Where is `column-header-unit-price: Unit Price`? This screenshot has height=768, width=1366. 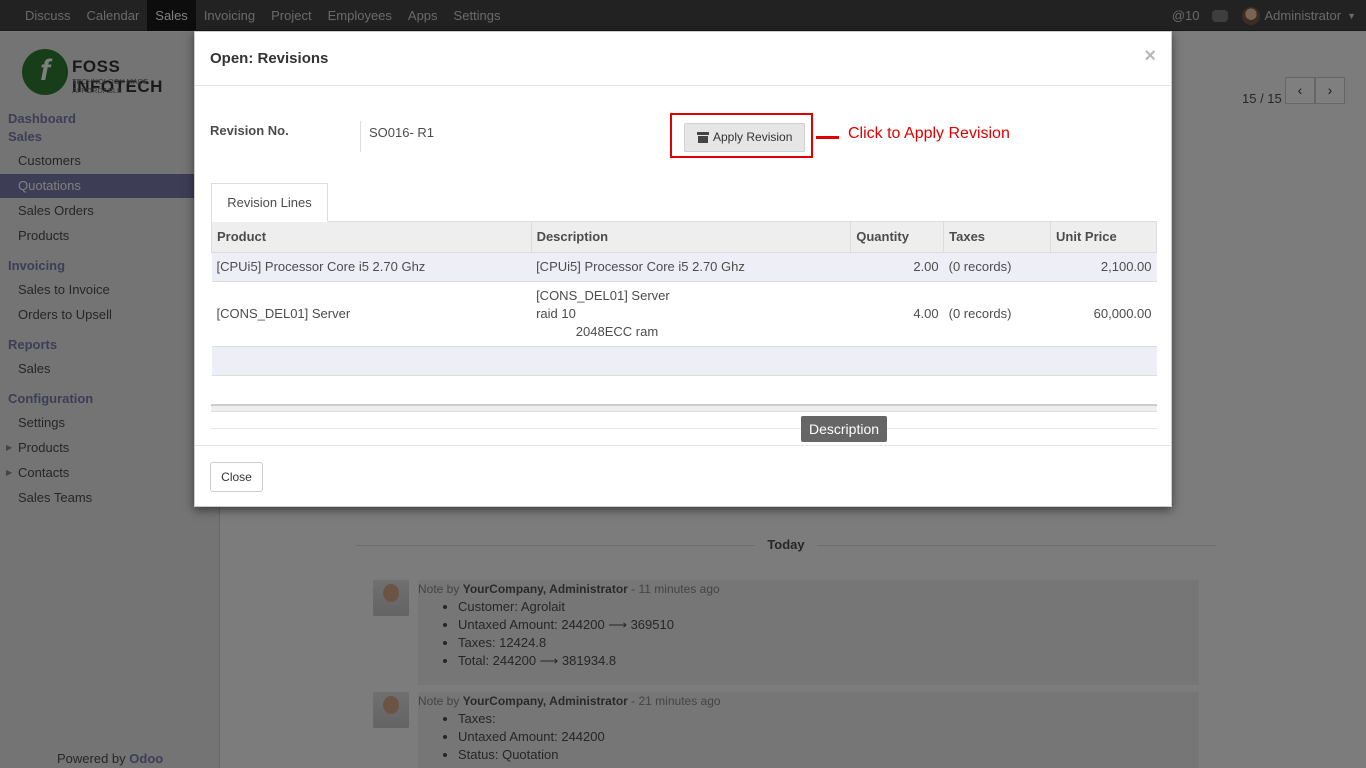
column-header-unit-price: Unit Price is located at coordinates (1103, 237).